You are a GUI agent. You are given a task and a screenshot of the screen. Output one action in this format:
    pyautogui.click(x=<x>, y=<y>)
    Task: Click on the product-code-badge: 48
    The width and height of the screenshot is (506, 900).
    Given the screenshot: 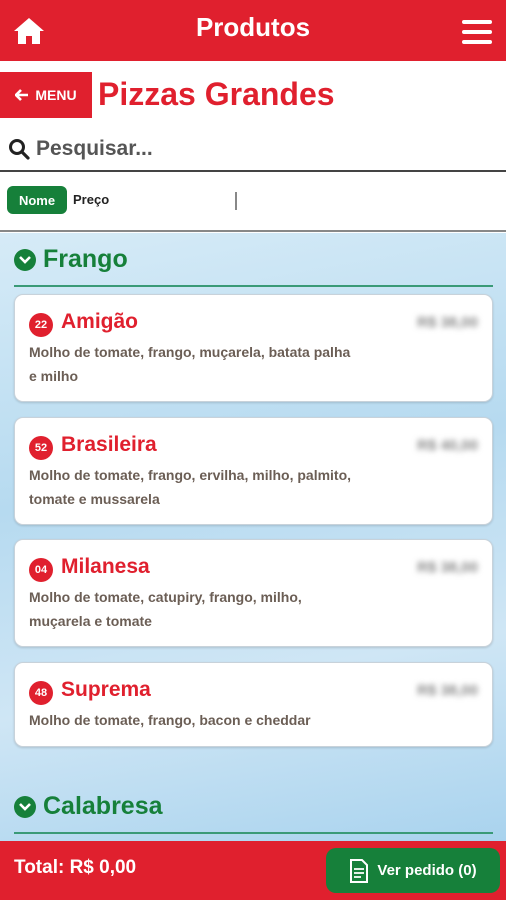 What is the action you would take?
    pyautogui.click(x=41, y=693)
    